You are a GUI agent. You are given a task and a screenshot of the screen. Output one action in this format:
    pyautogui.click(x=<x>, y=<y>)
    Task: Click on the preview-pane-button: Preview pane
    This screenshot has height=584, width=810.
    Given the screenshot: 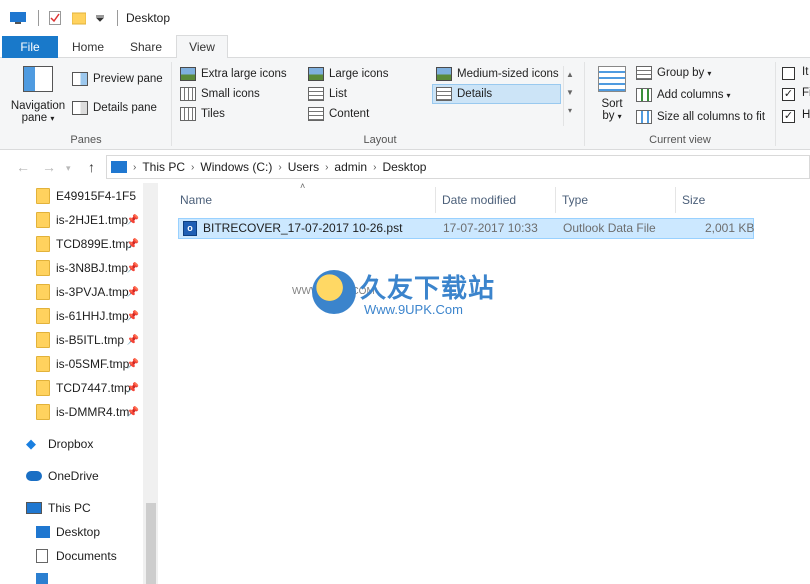 What is the action you would take?
    pyautogui.click(x=117, y=79)
    